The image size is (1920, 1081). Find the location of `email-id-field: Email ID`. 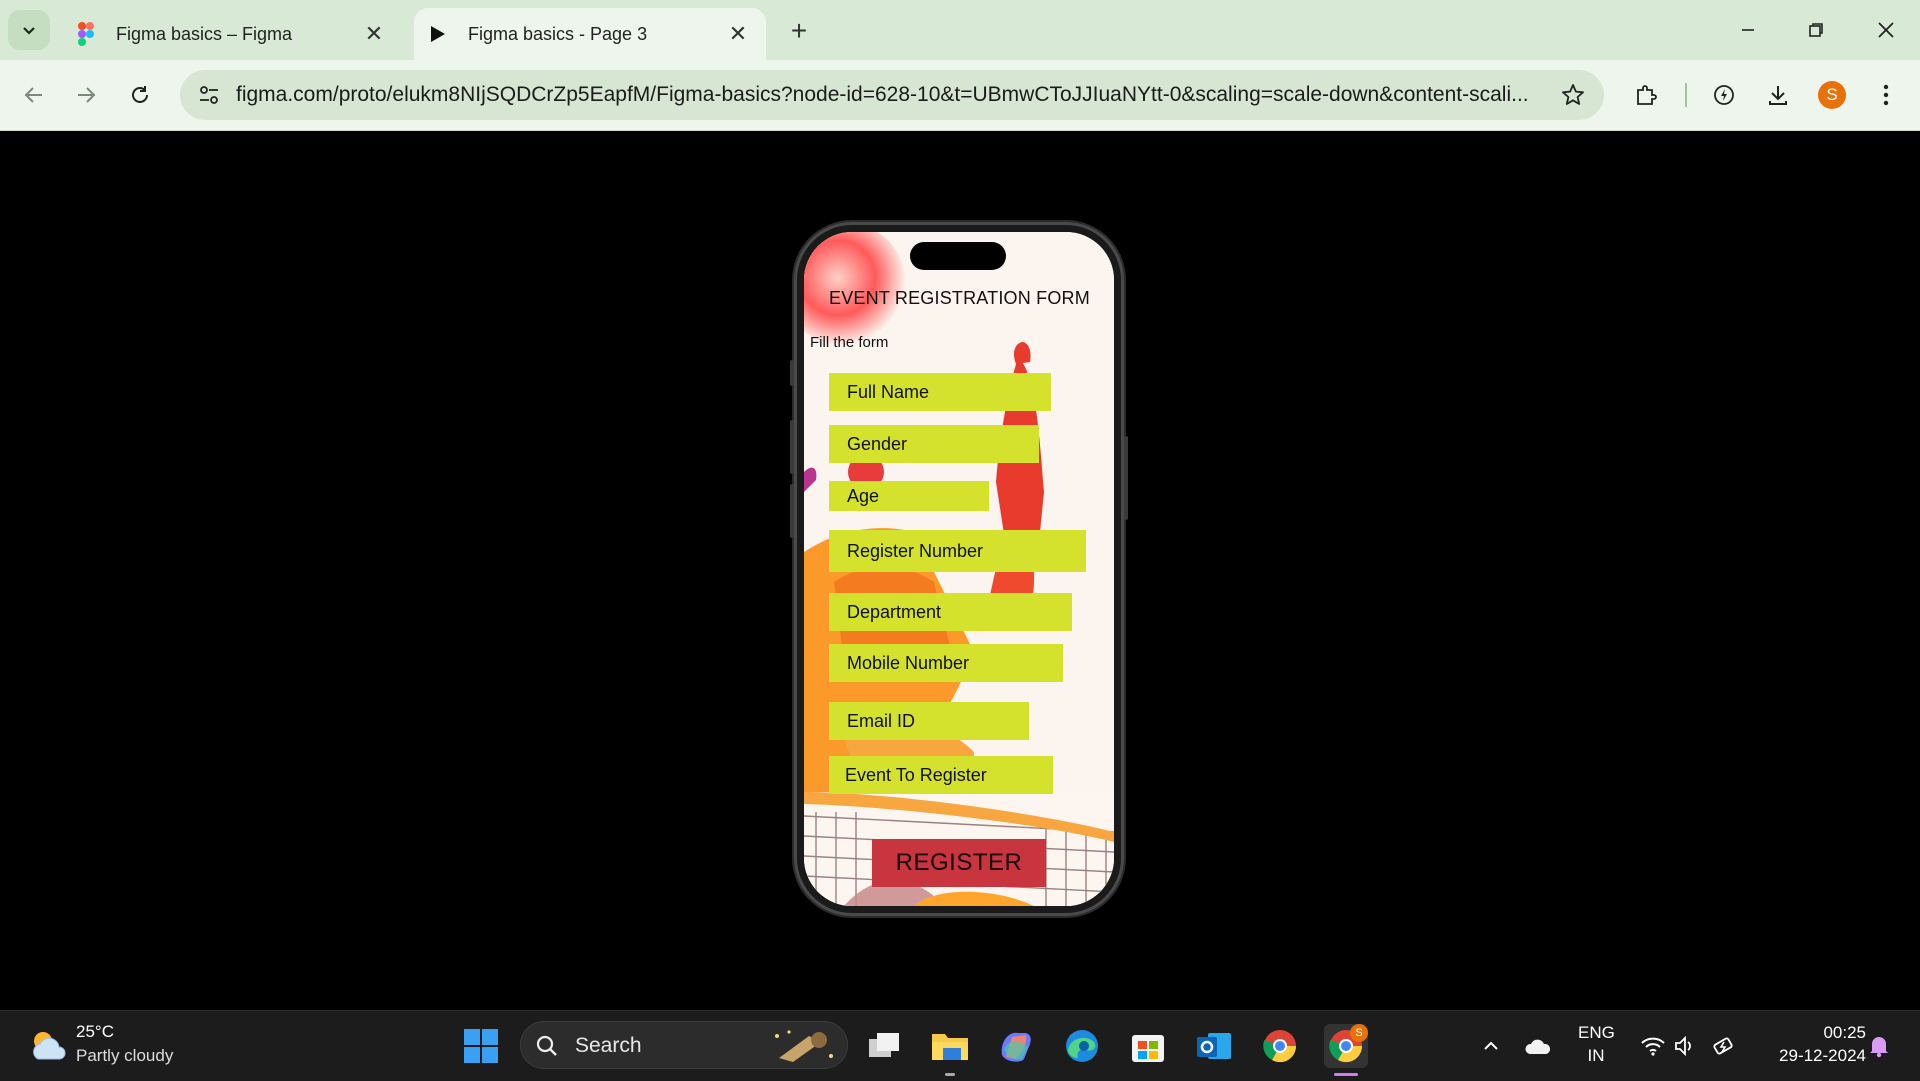

email-id-field: Email ID is located at coordinates (929, 721).